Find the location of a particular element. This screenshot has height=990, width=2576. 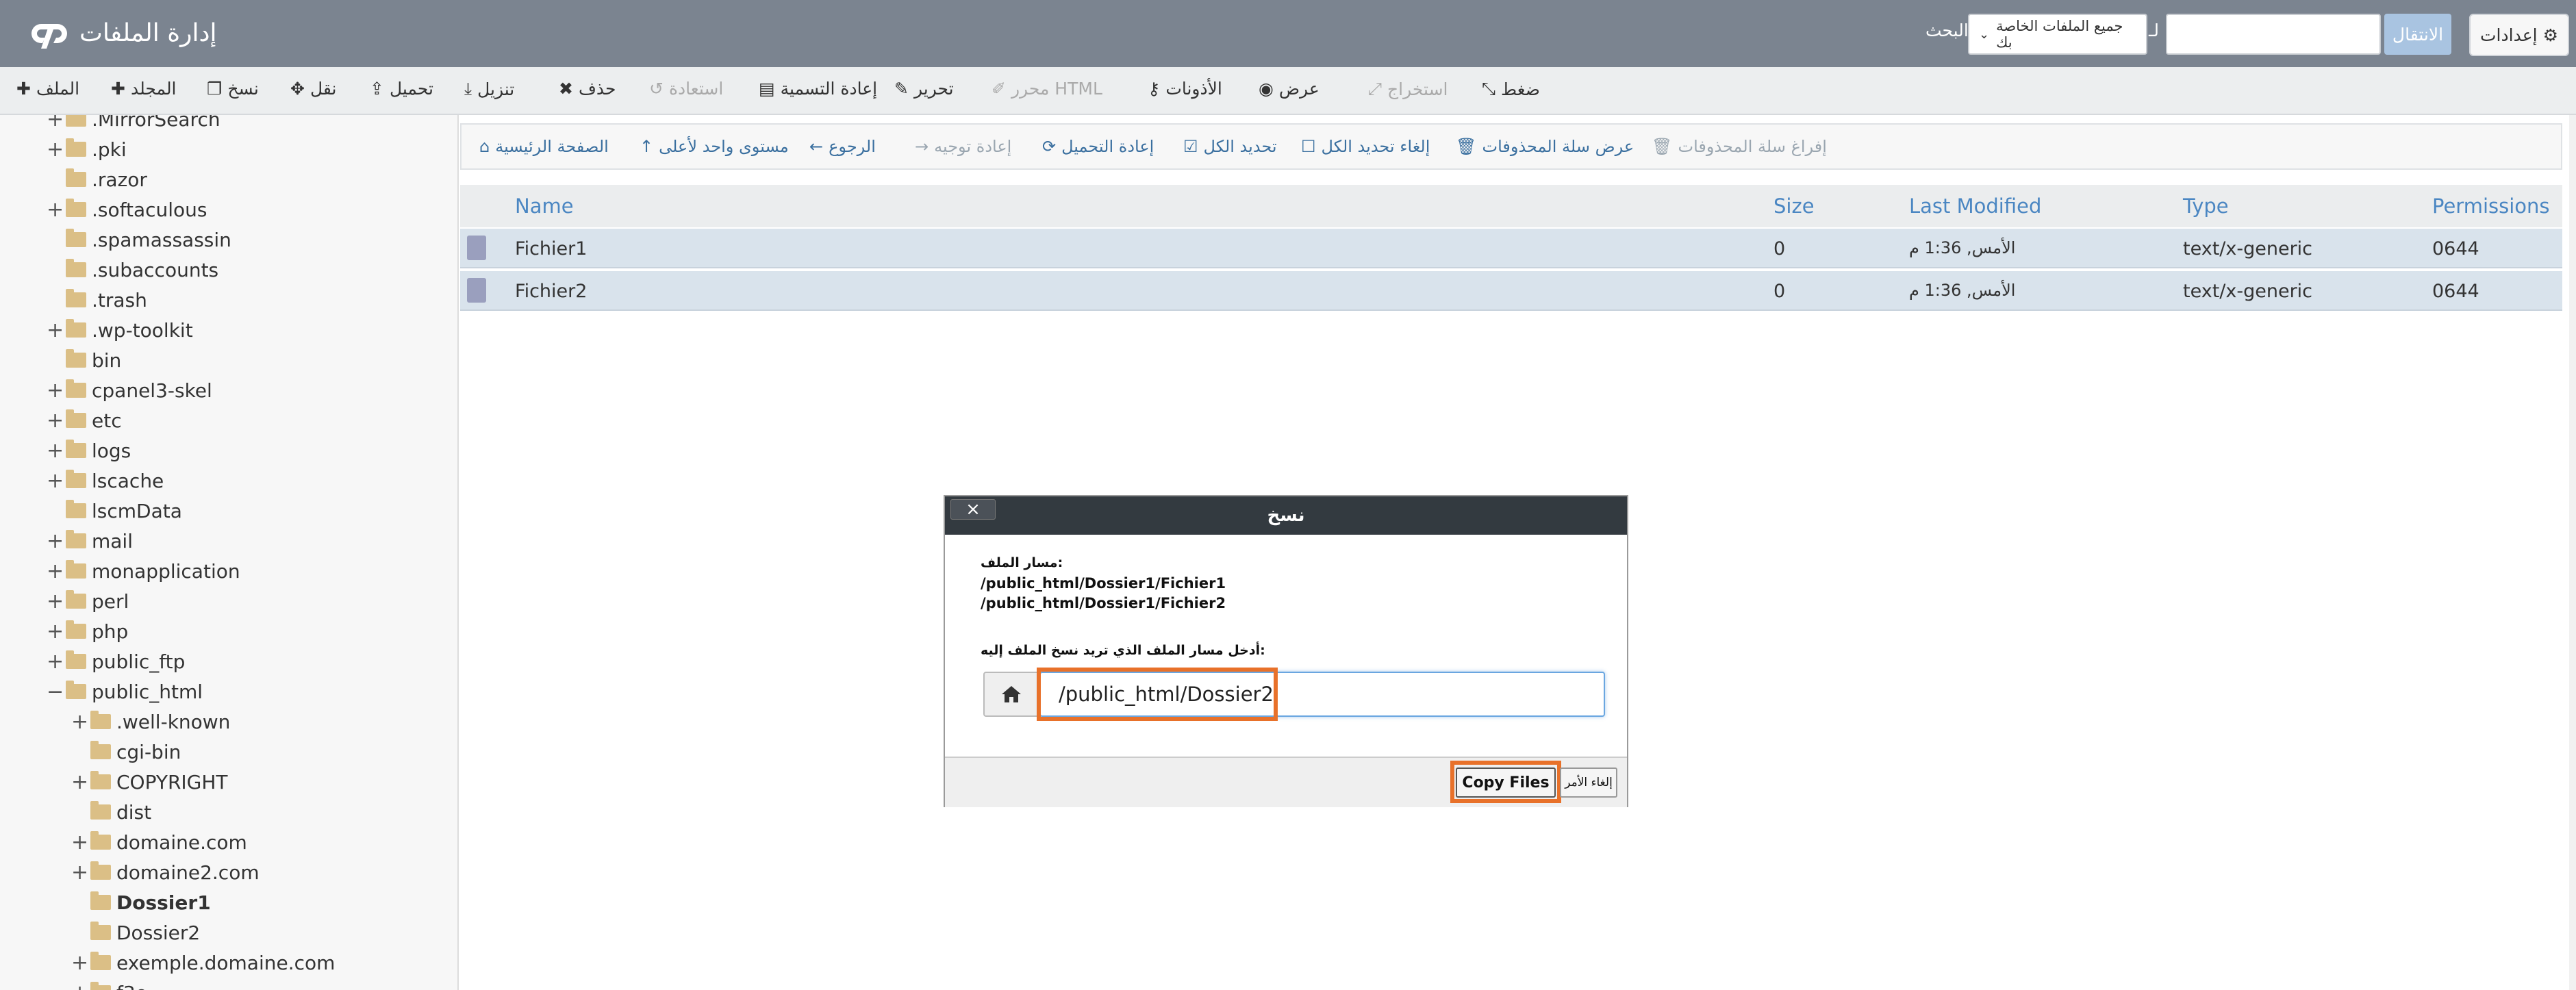

tree-item: + perl is located at coordinates (88, 601).